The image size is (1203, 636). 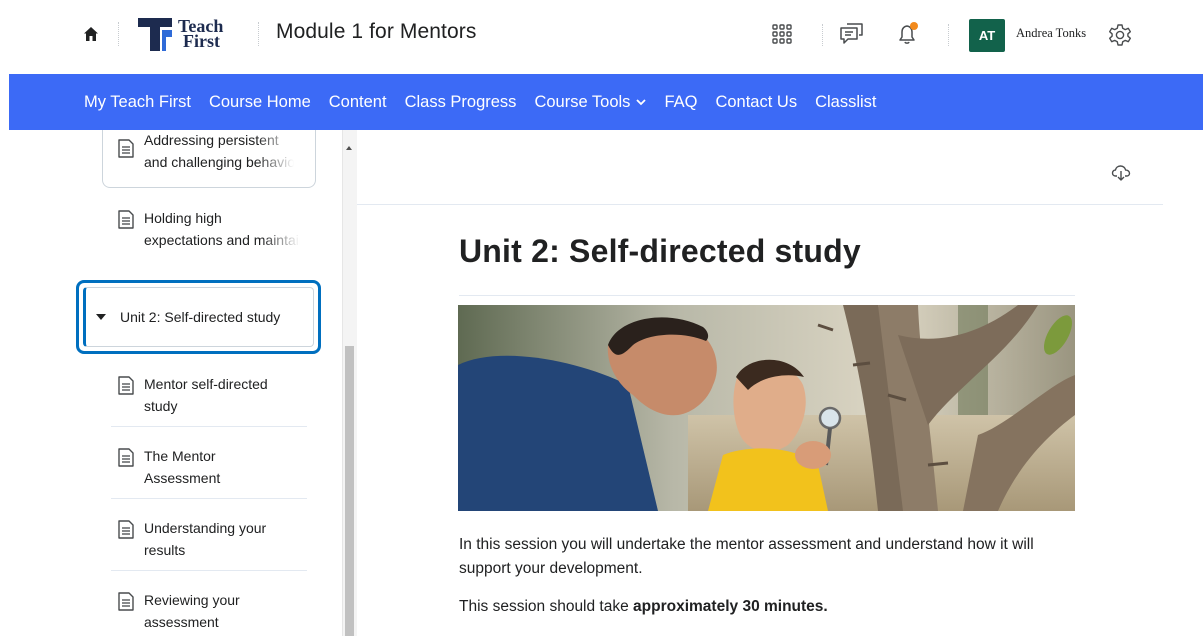 I want to click on toc-item-label: Assessment, so click(x=182, y=478).